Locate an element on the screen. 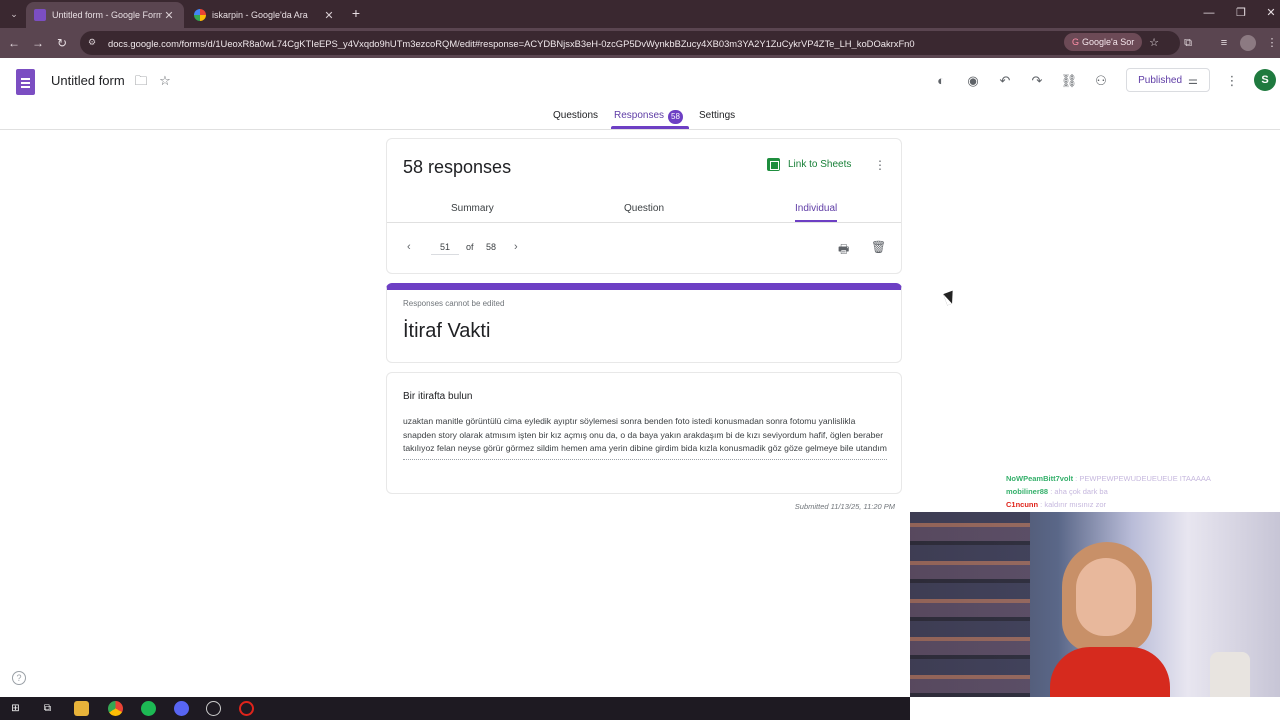  chat-user: mobiliner88 is located at coordinates (1027, 491).